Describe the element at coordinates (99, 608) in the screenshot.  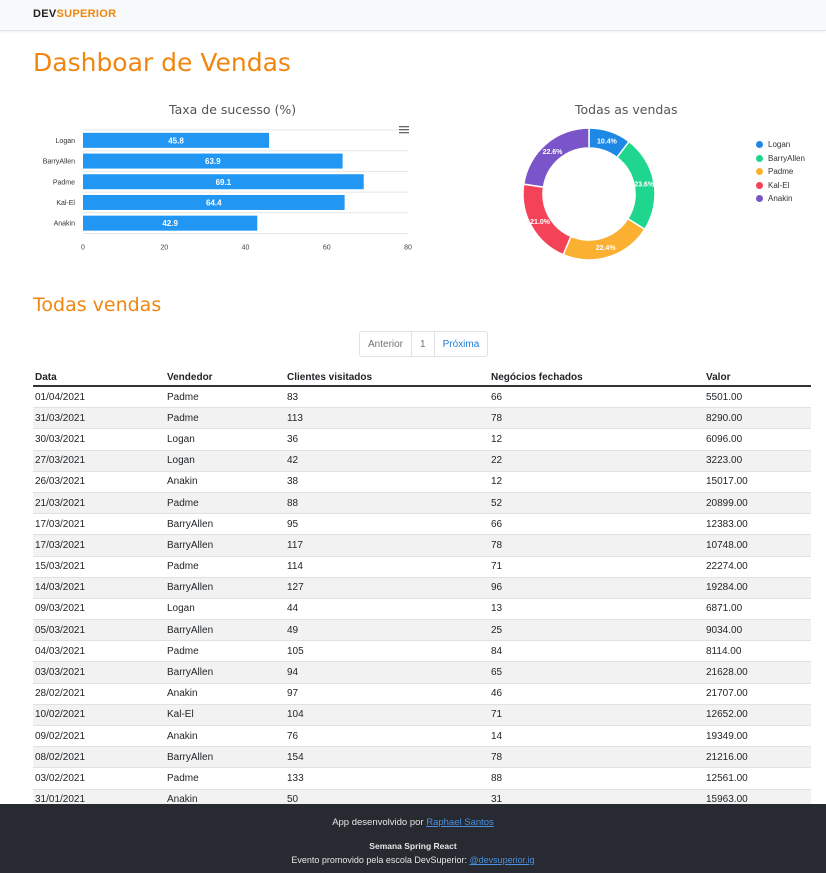
I see `cell-data: 09/03/2021` at that location.